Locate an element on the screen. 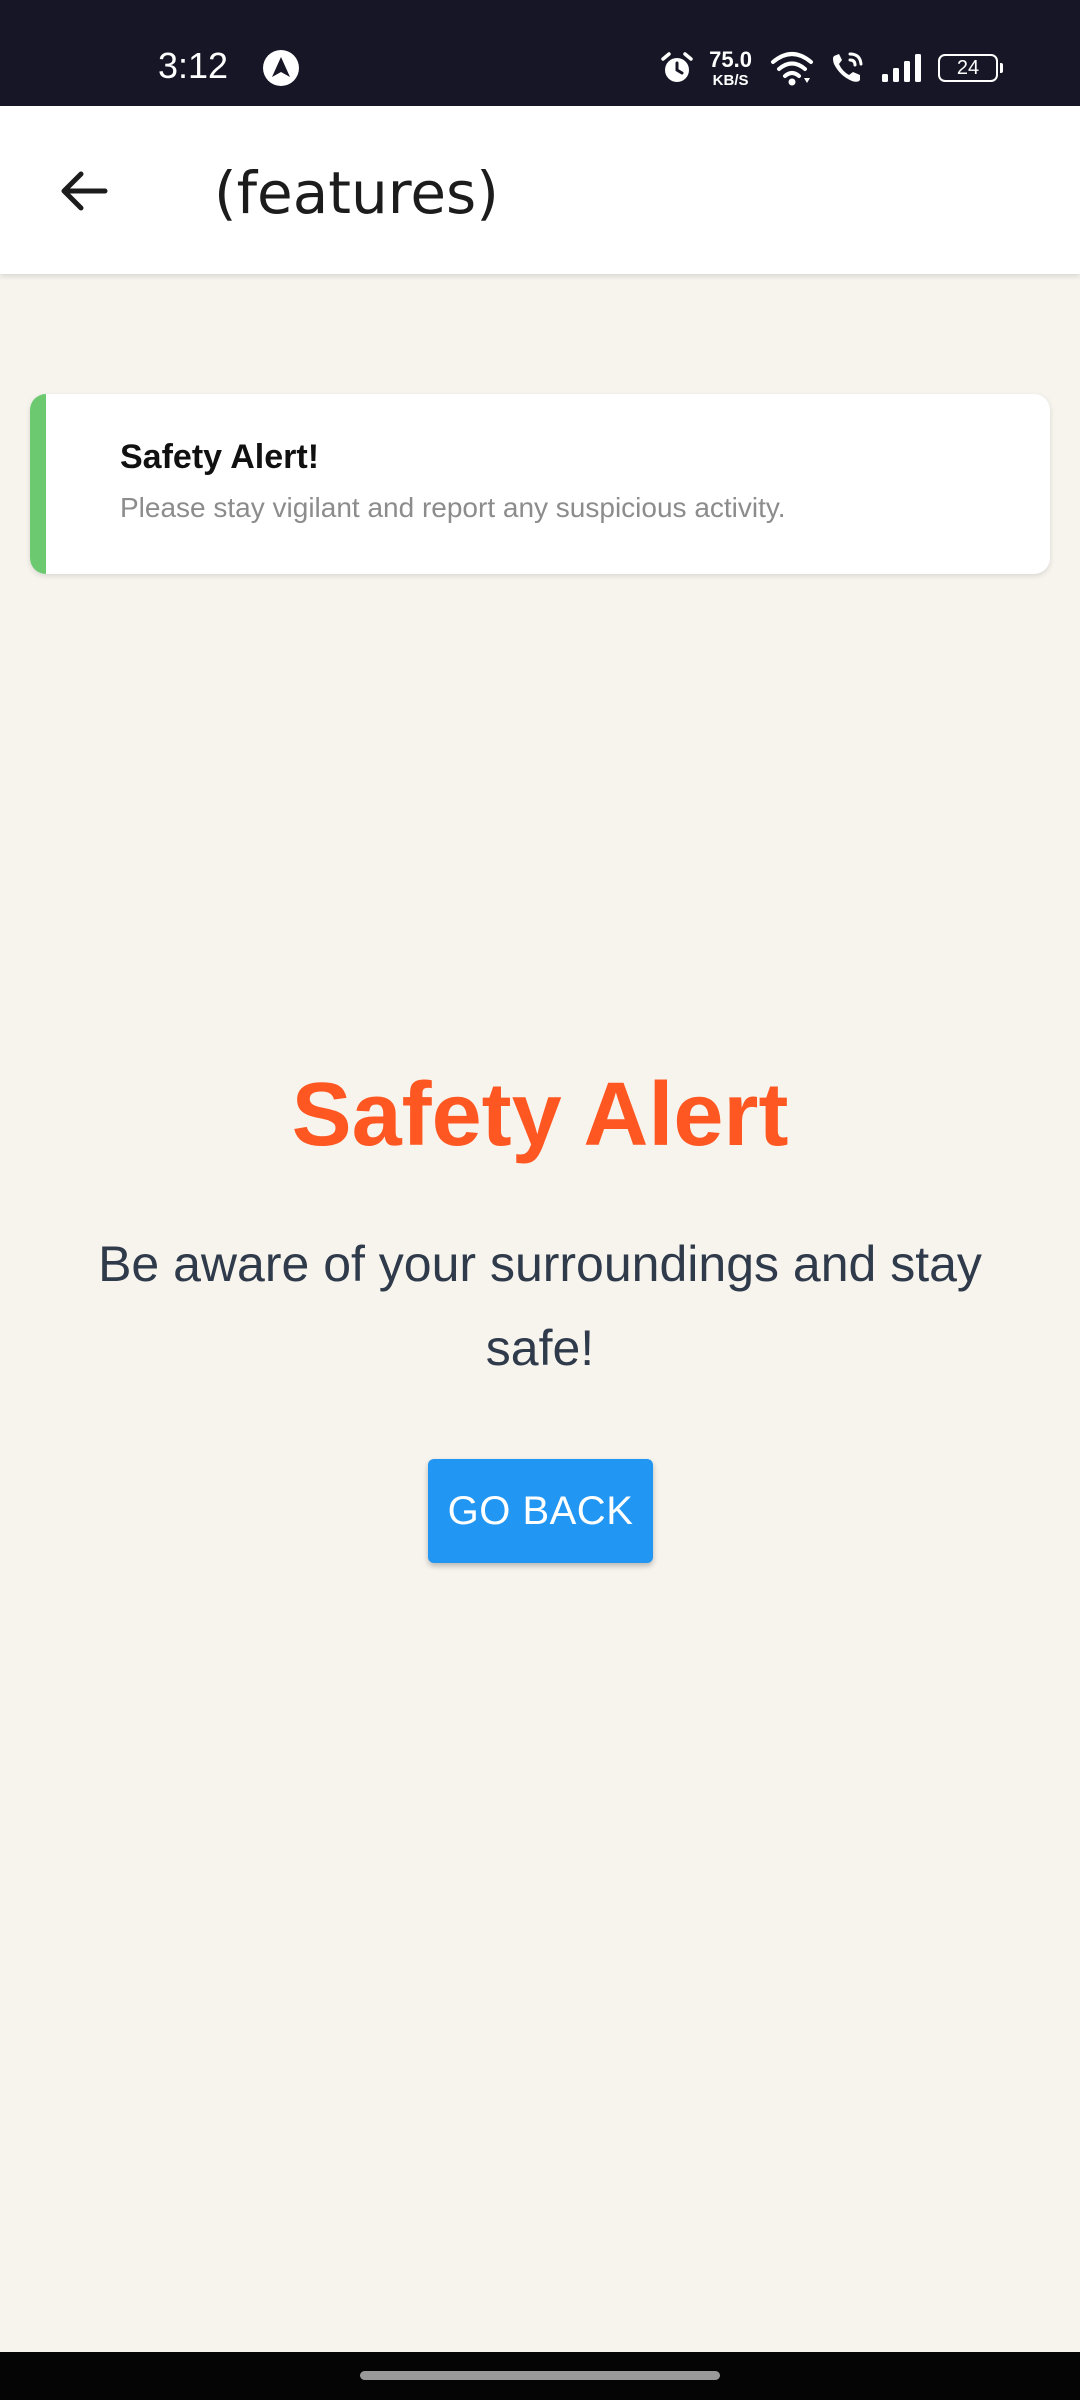  back-button is located at coordinates (83, 191).